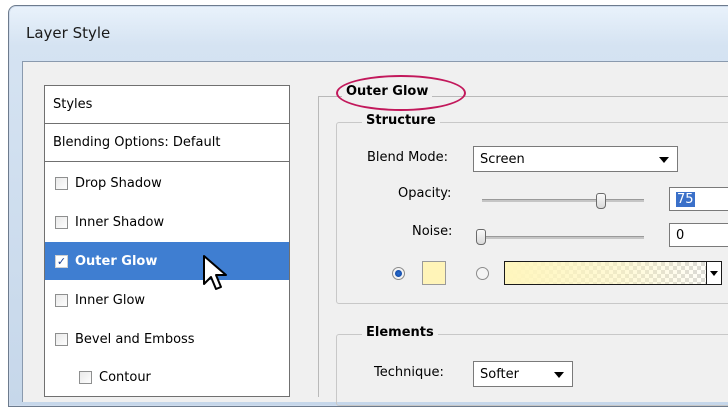  I want to click on styles-header-label: Styles, so click(73, 104).